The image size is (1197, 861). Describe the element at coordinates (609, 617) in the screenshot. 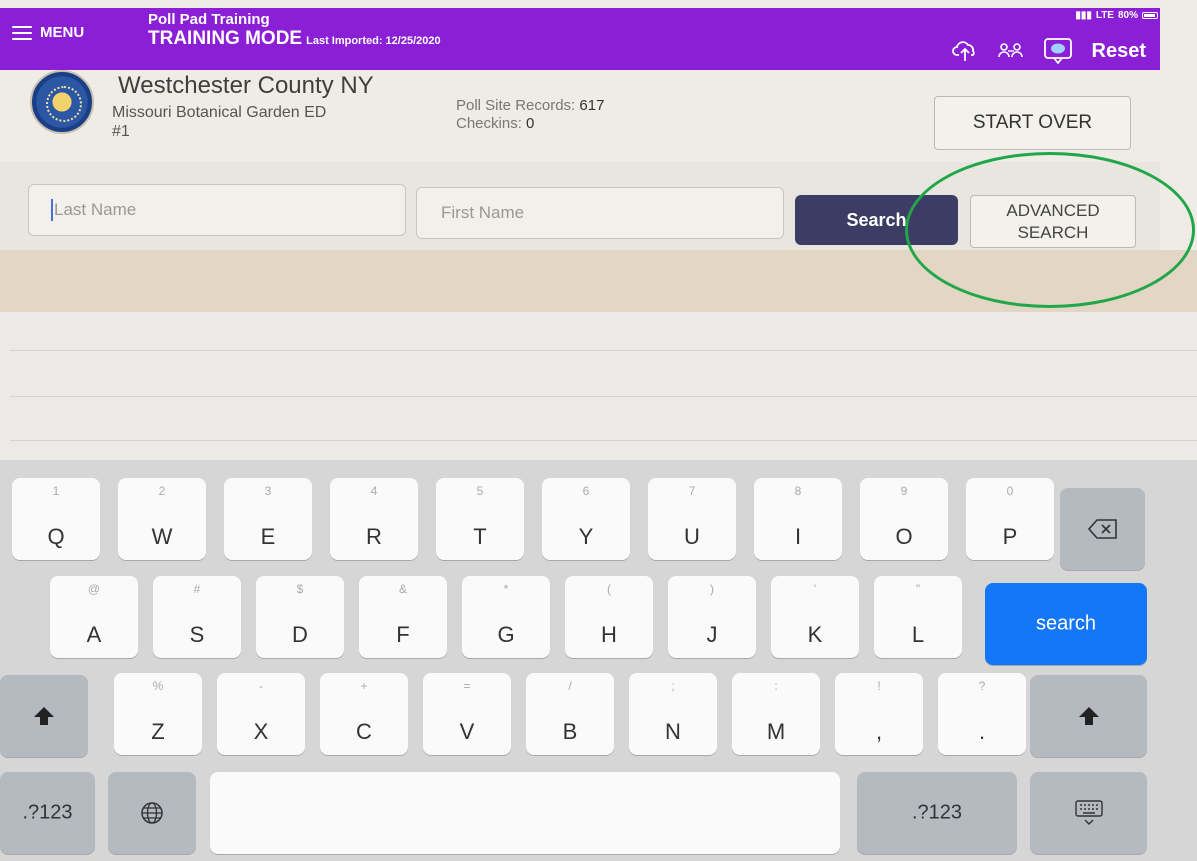

I see `key-h: (H` at that location.